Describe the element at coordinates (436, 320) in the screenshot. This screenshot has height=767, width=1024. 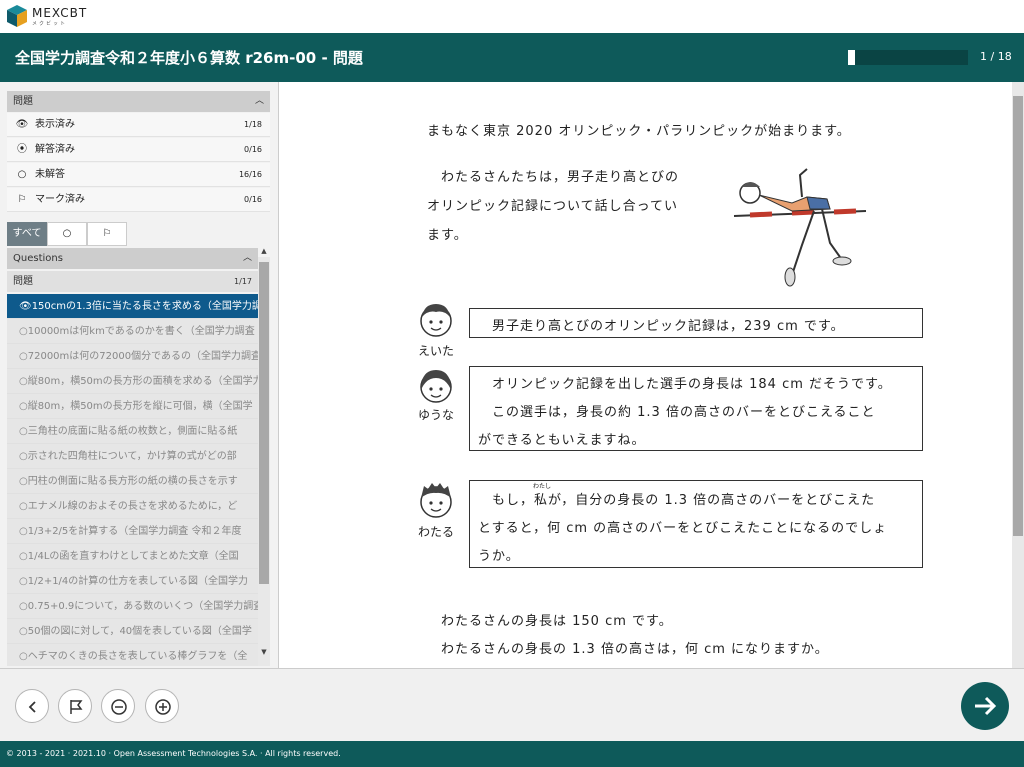
I see `eita-face-icon` at that location.